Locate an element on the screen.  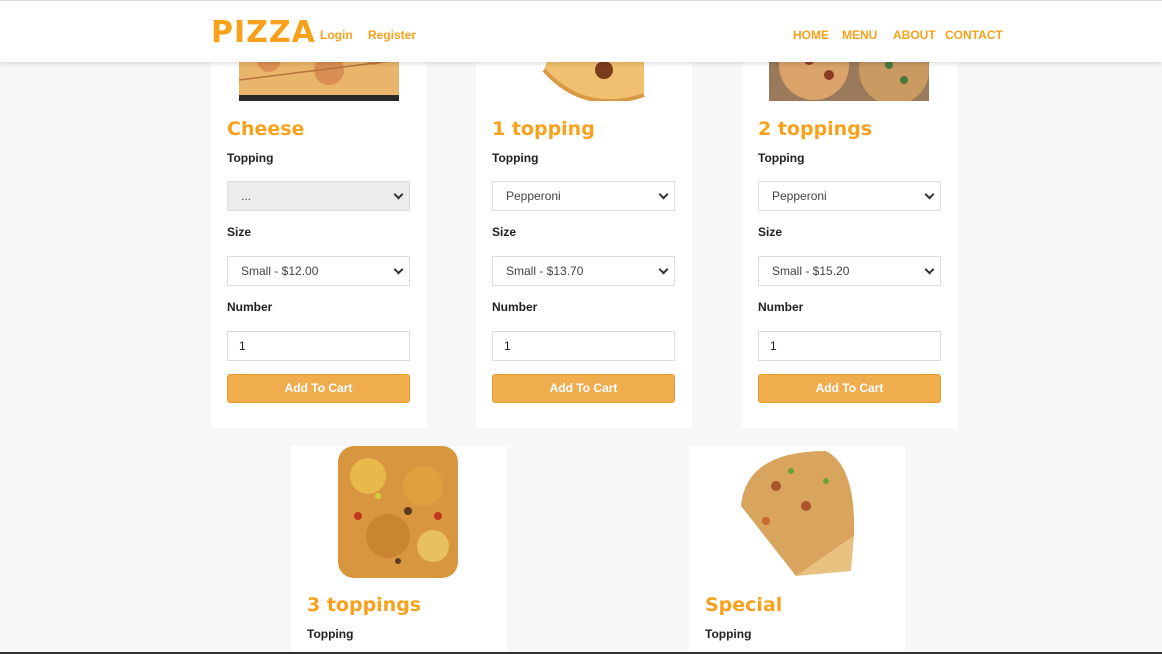
product-title: 1 topping is located at coordinates (543, 129).